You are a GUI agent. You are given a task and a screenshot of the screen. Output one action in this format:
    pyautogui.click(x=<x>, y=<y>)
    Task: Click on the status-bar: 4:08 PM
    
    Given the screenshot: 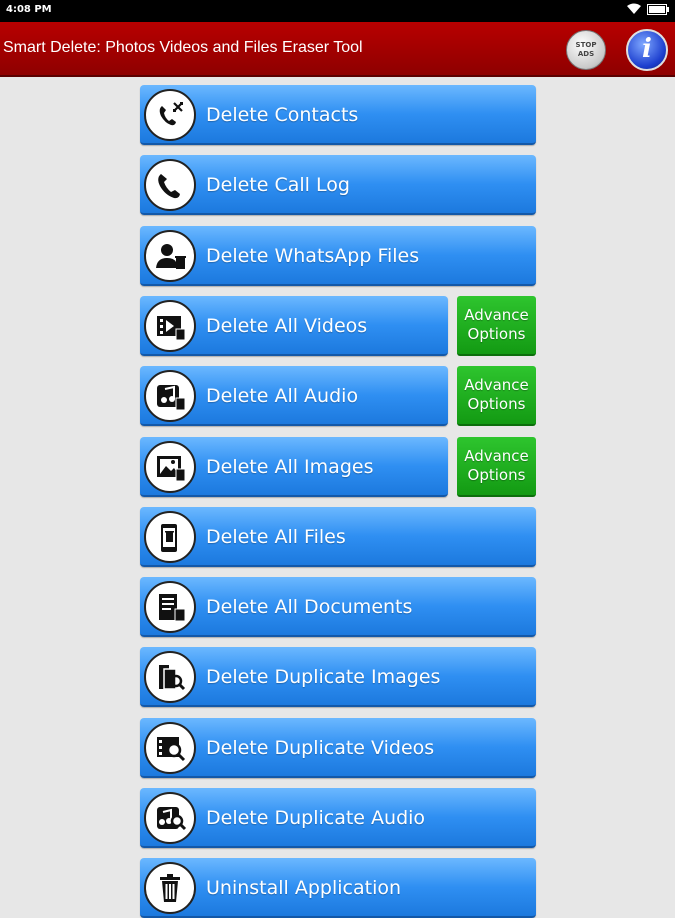 What is the action you would take?
    pyautogui.click(x=337, y=11)
    